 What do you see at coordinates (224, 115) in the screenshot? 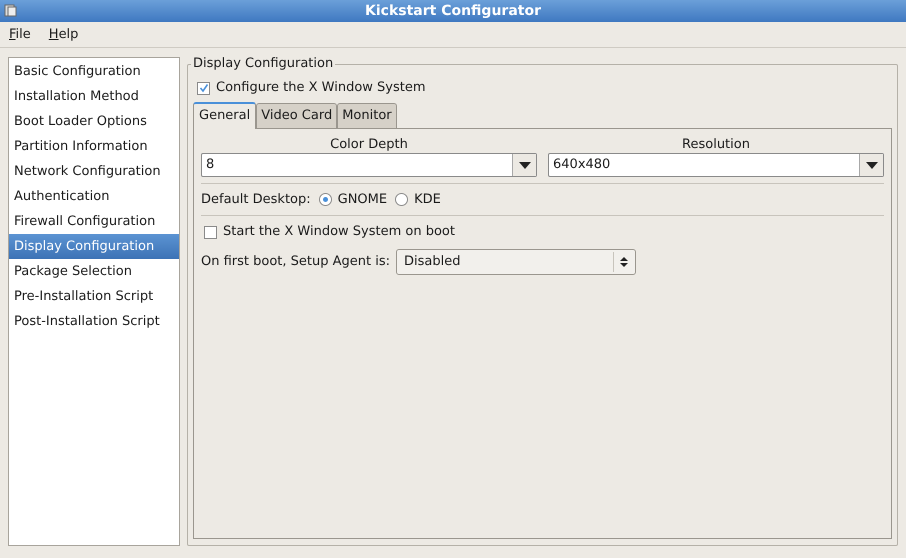
I see `tab: General` at bounding box center [224, 115].